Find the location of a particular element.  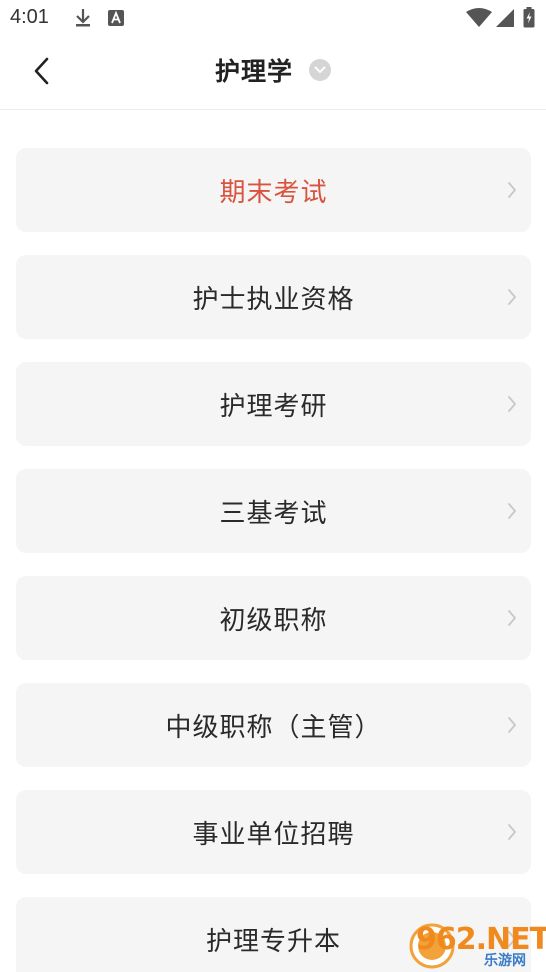

signal-icon is located at coordinates (505, 20).